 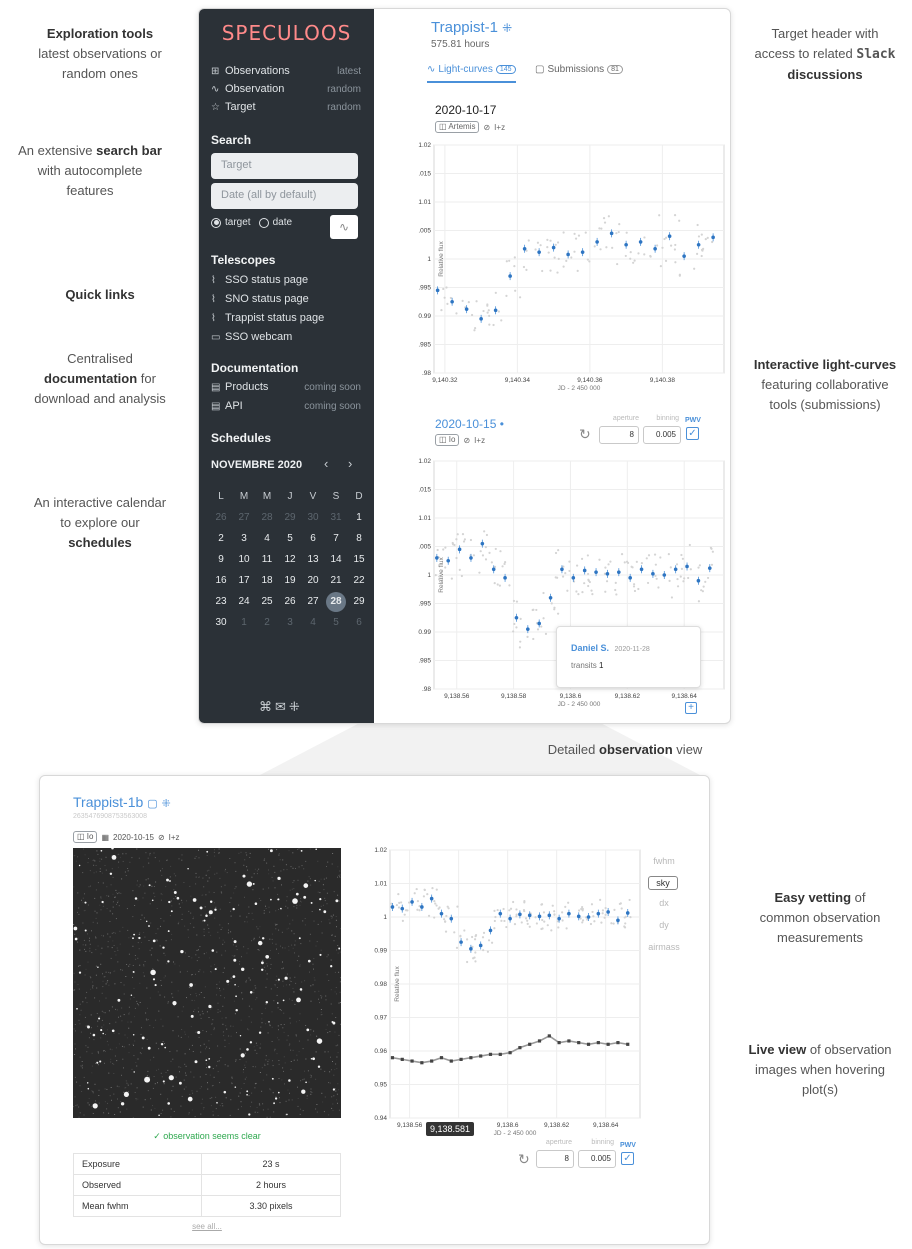 What do you see at coordinates (267, 602) in the screenshot?
I see `calendar-day: 25` at bounding box center [267, 602].